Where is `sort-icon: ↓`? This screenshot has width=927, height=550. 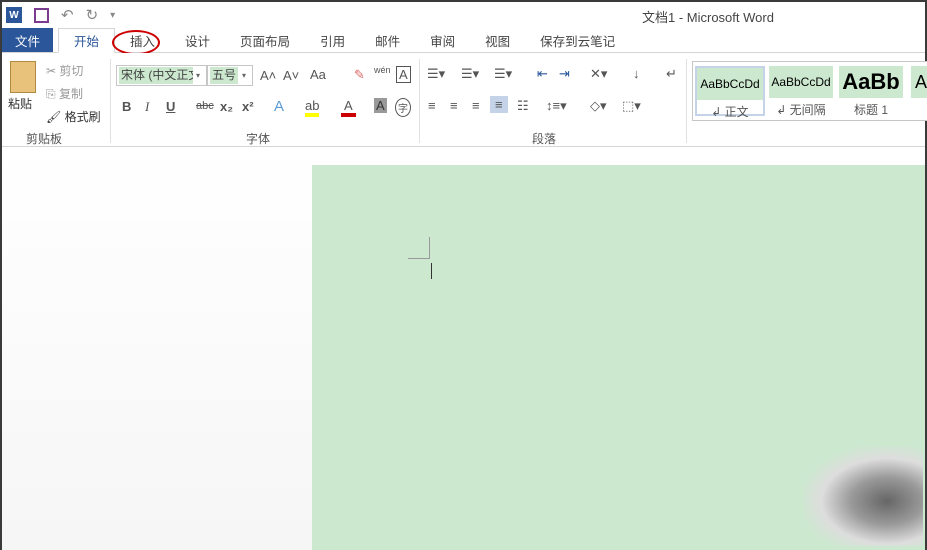 sort-icon: ↓ is located at coordinates (636, 73).